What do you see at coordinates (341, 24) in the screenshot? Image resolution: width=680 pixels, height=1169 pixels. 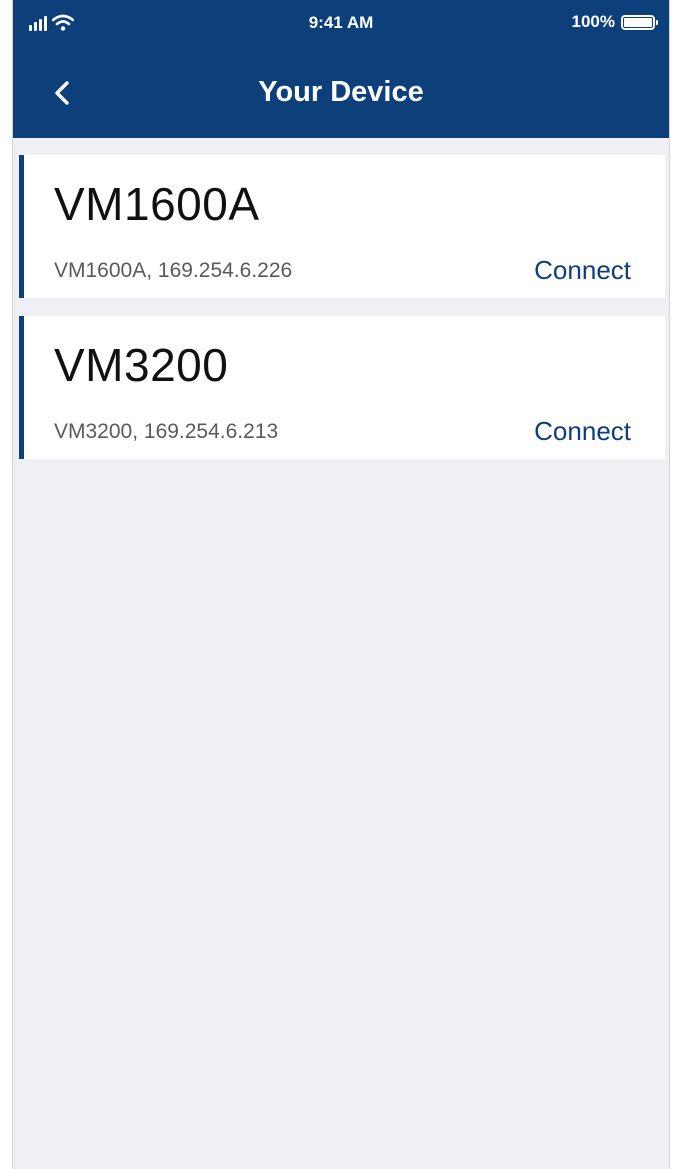 I see `status-bar: 9:41 AM 100%` at bounding box center [341, 24].